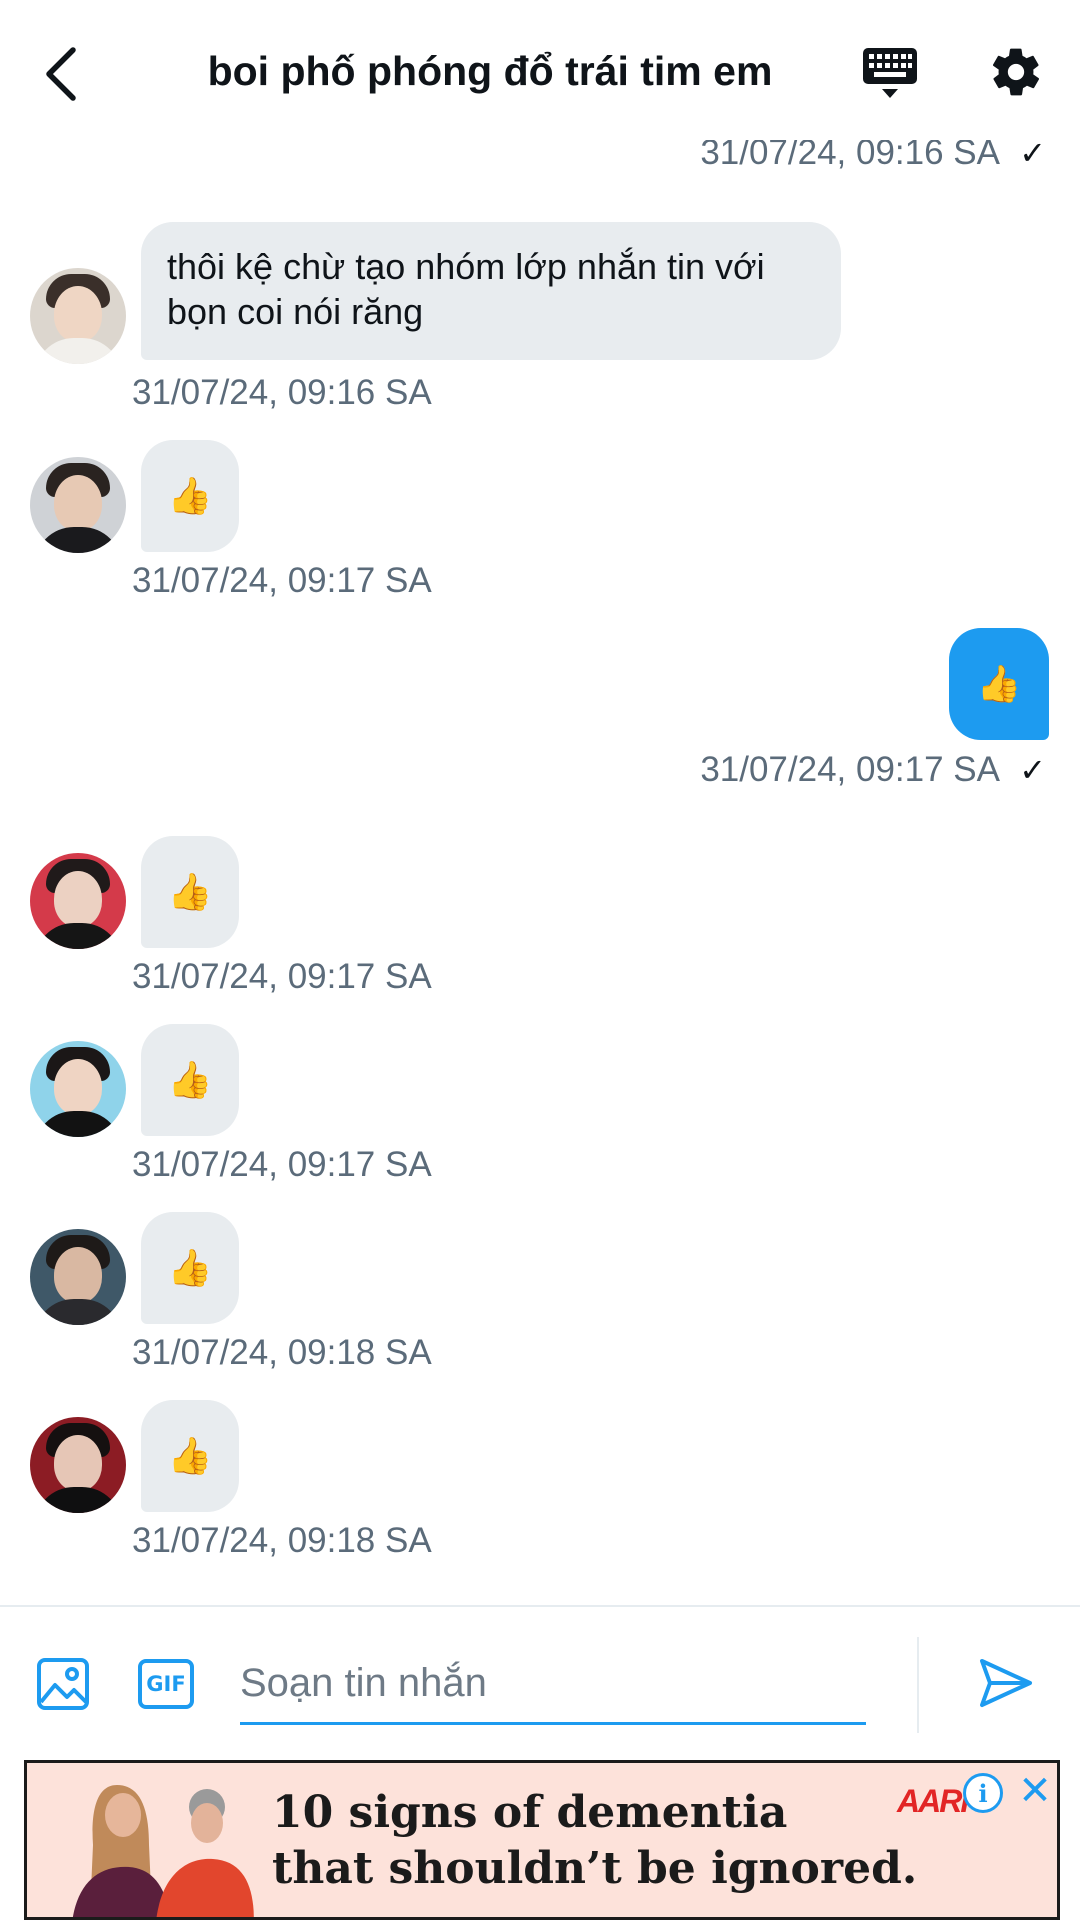 The height and width of the screenshot is (1920, 1080). I want to click on gear-icon, so click(1016, 72).